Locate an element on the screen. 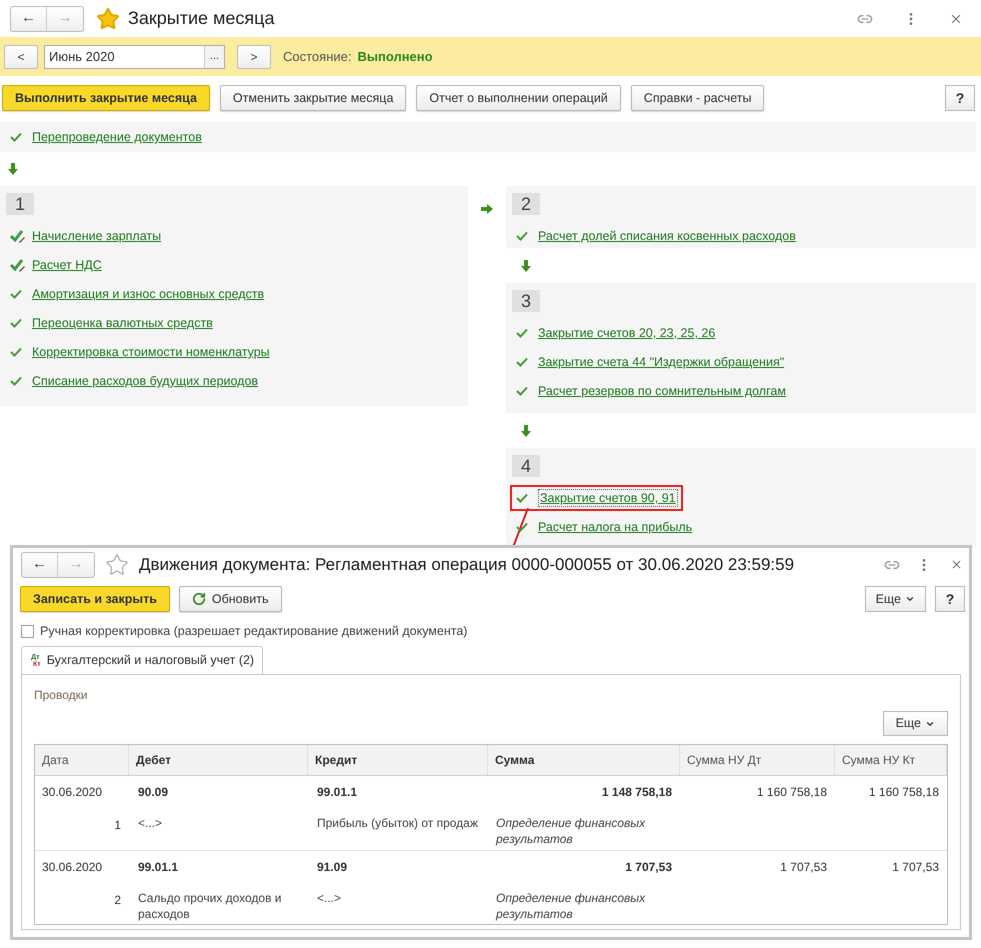 Image resolution: width=981 pixels, height=948 pixels. primary-button: Записать и закрыть is located at coordinates (95, 599).